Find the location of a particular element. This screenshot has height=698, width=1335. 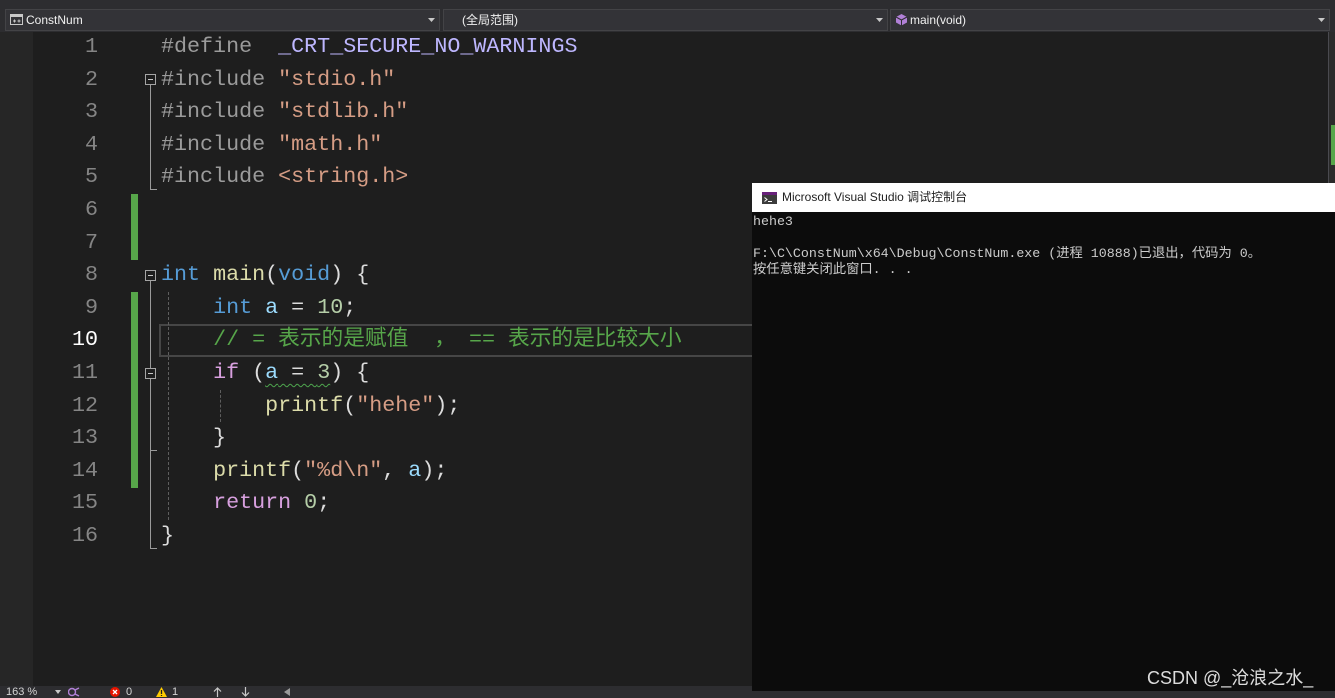

console-output-line: 按任意键关闭此窗口. . . is located at coordinates (833, 269).